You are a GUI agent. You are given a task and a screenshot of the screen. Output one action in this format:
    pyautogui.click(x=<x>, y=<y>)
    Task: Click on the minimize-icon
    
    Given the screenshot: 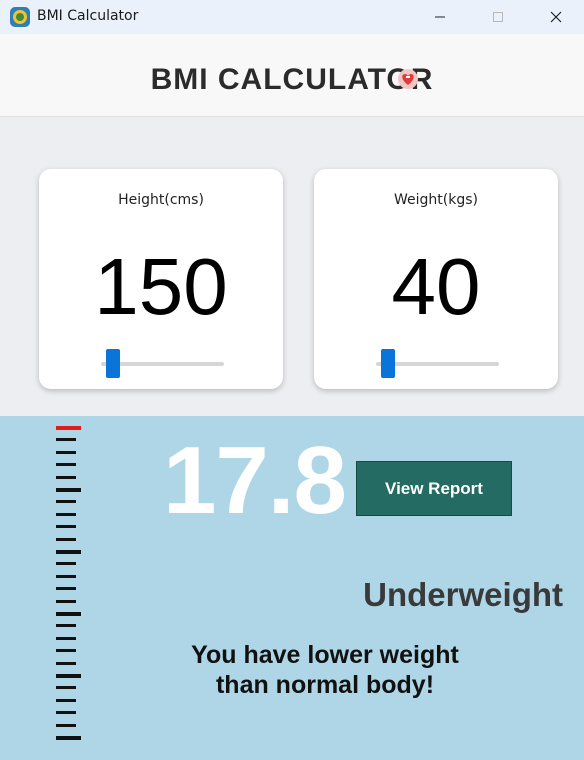 What is the action you would take?
    pyautogui.click(x=440, y=17)
    